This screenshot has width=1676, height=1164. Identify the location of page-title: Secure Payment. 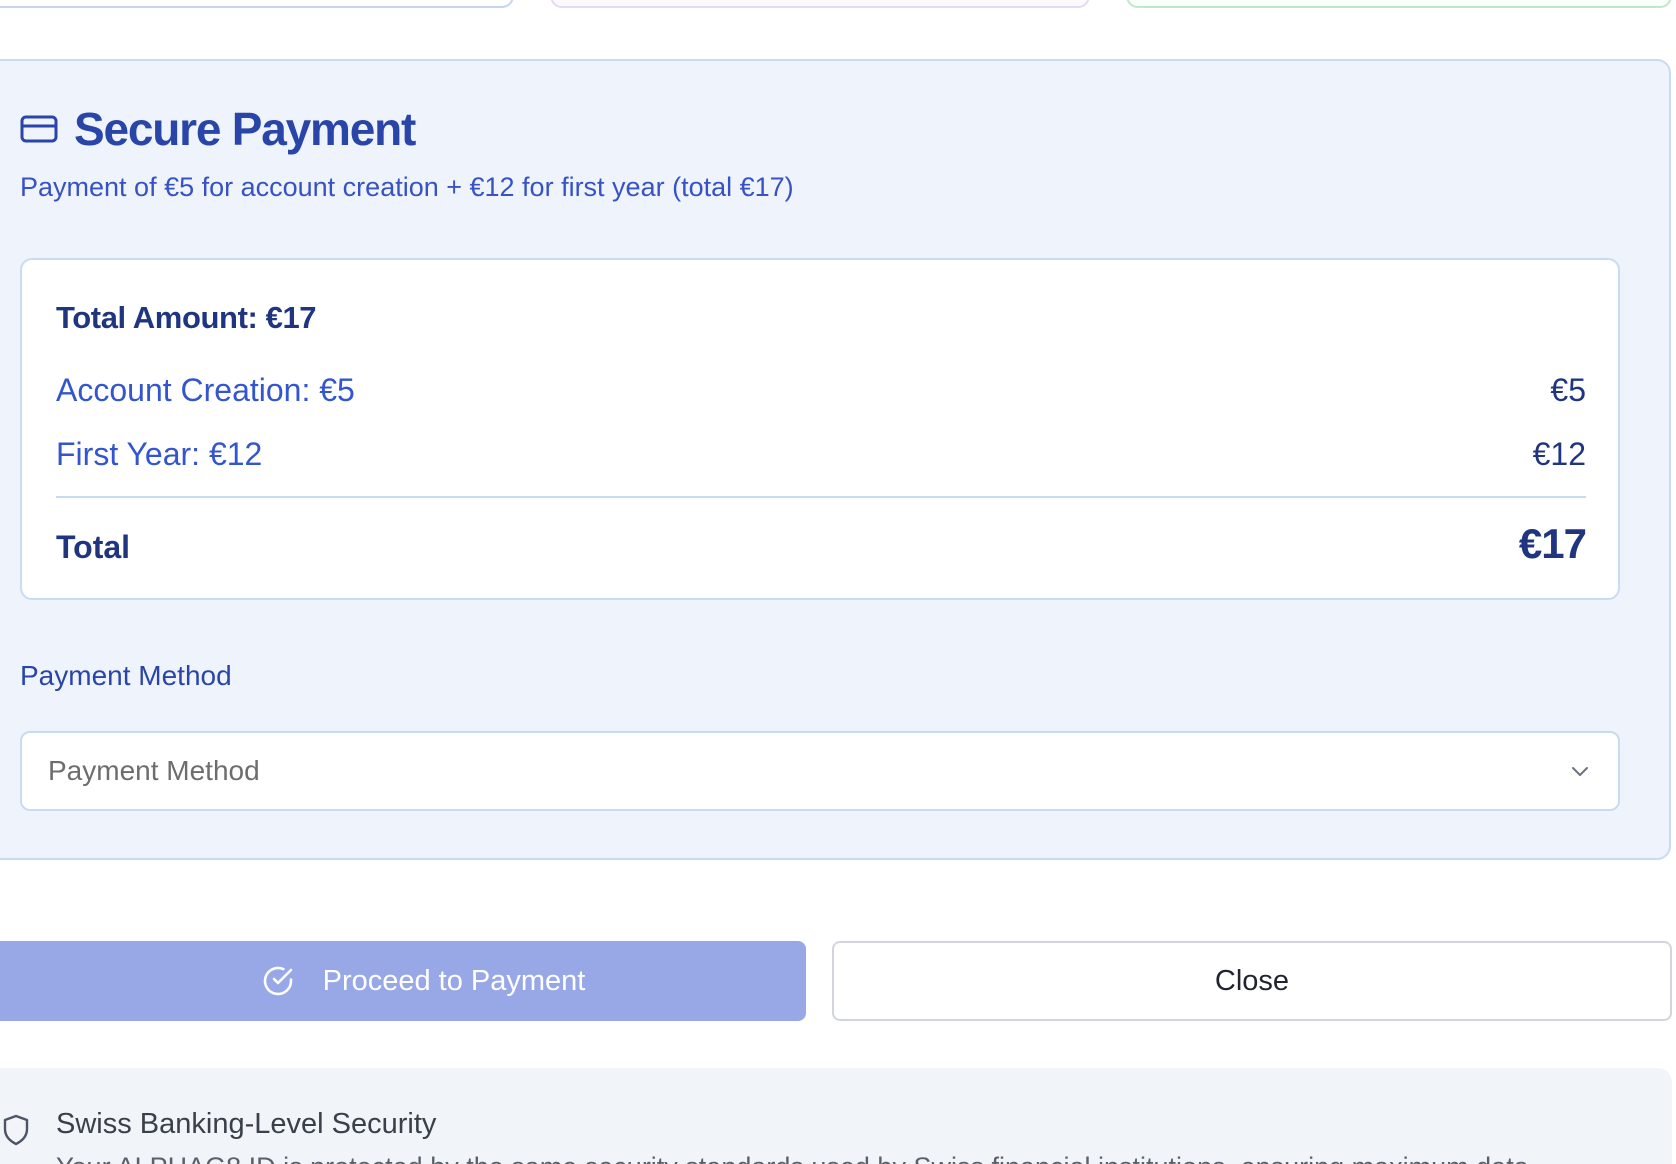
(245, 129).